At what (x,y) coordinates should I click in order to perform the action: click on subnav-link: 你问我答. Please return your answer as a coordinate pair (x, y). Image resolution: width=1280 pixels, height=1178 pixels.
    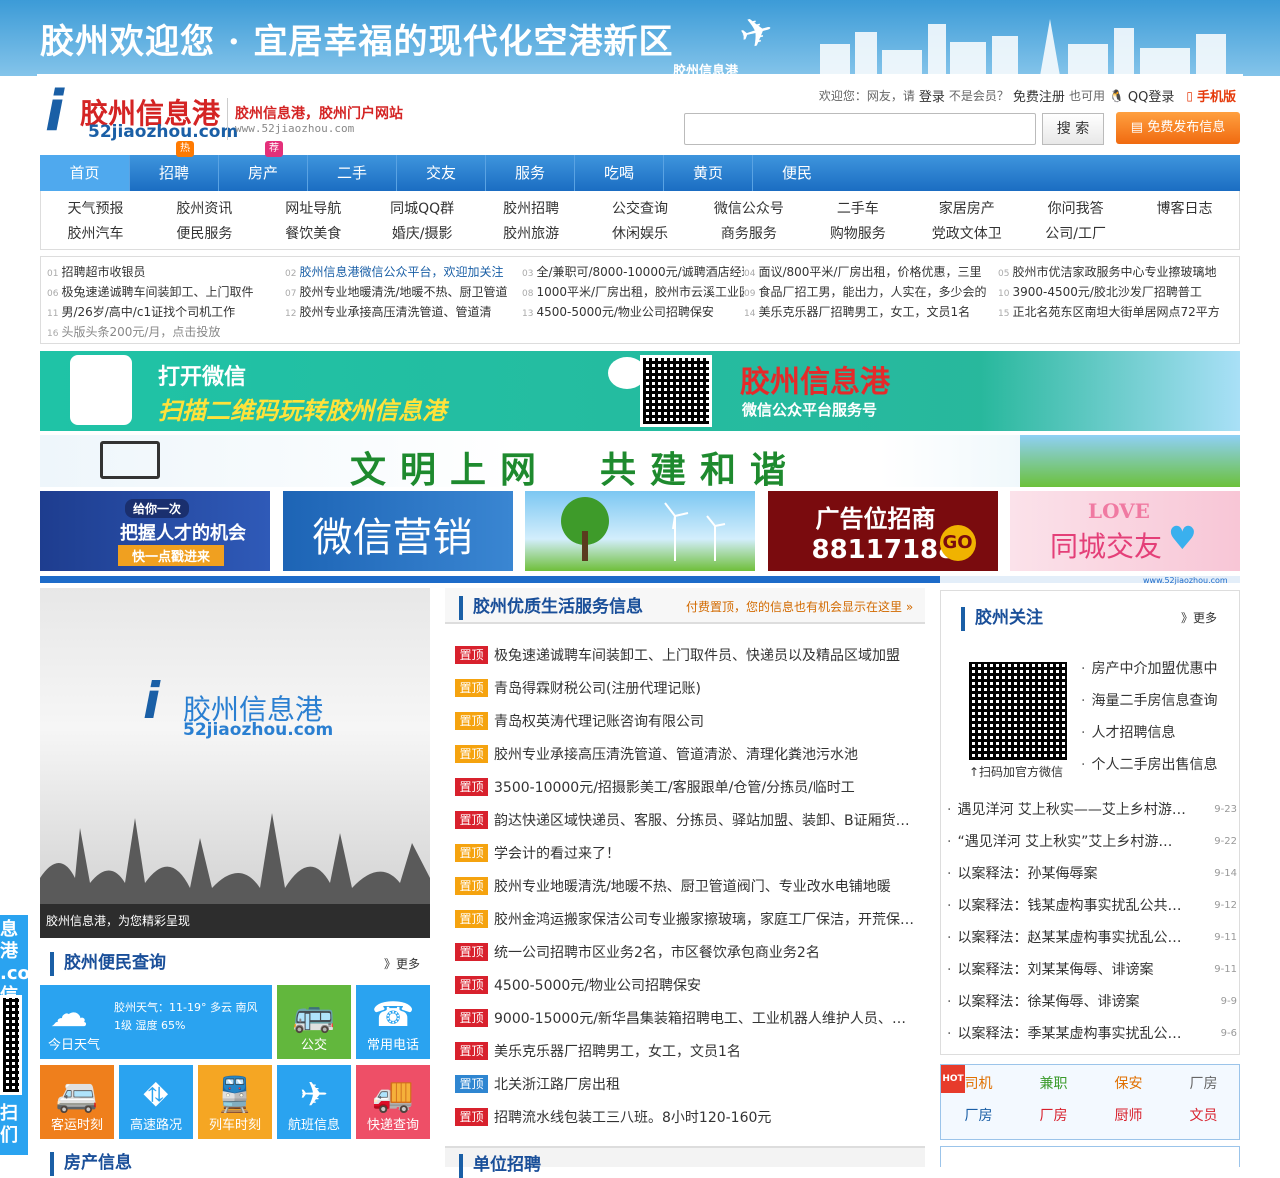
    Looking at the image, I should click on (1075, 211).